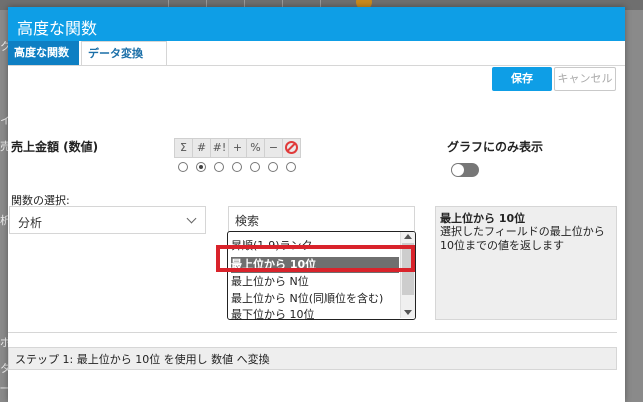 The height and width of the screenshot is (402, 643). Describe the element at coordinates (4, 120) in the screenshot. I see `background-text: イ` at that location.